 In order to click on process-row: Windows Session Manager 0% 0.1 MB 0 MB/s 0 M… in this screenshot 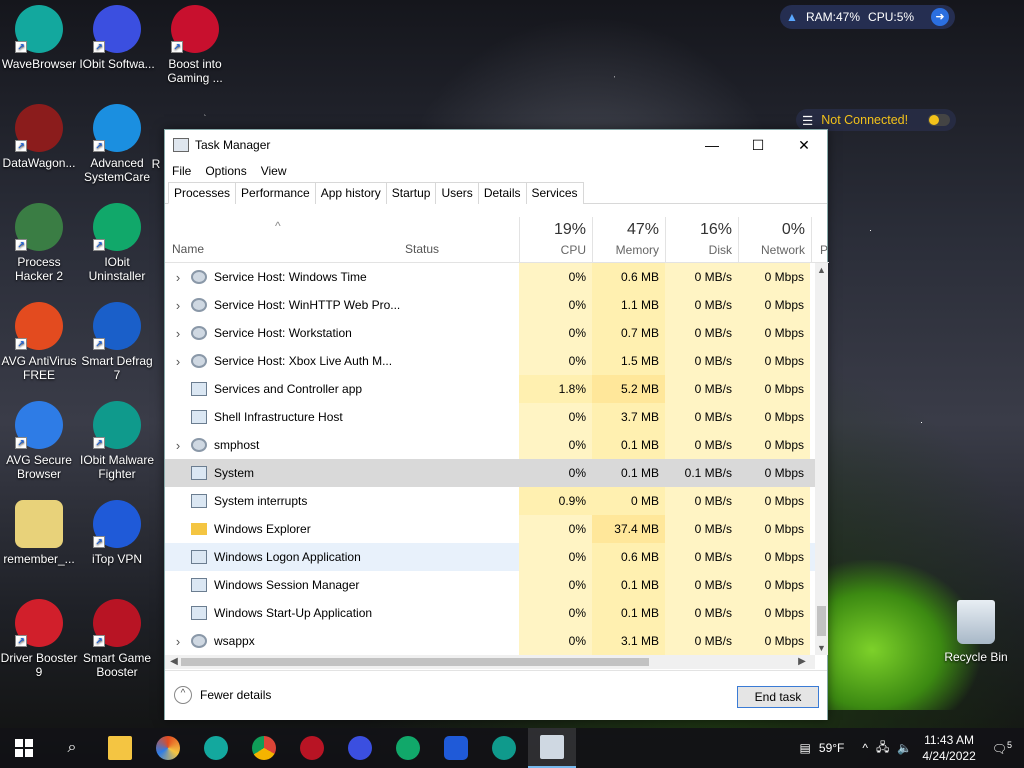, I will do `click(491, 585)`.